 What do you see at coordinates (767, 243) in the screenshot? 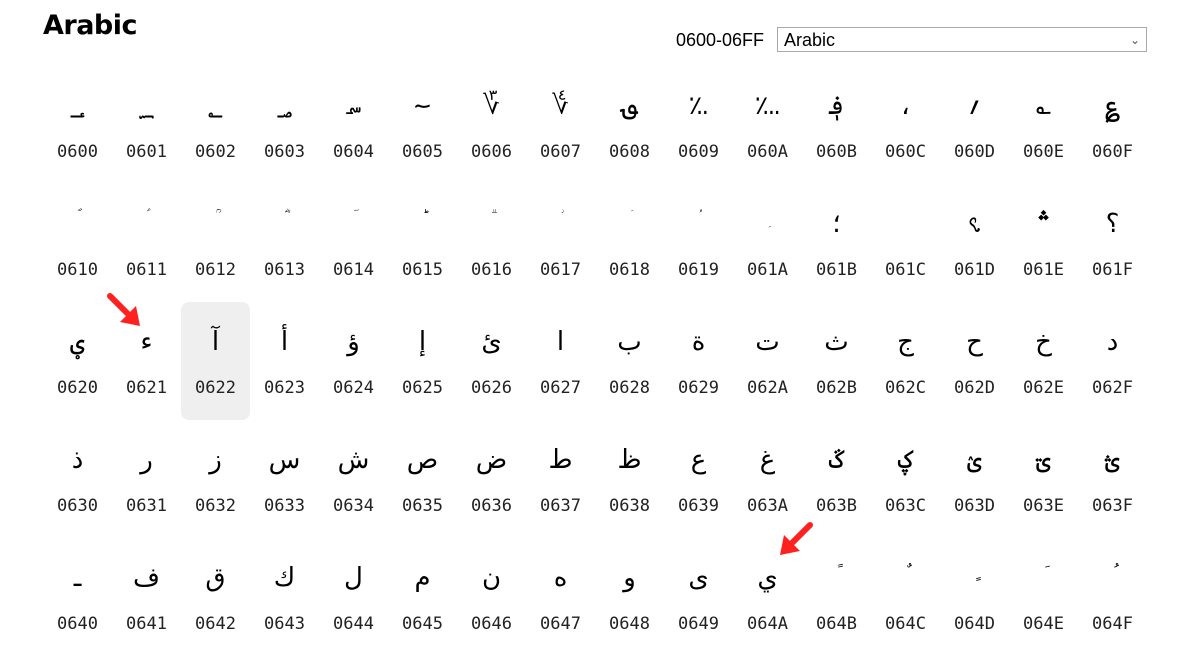
I see `character-cell-061A: ؚ 061A` at bounding box center [767, 243].